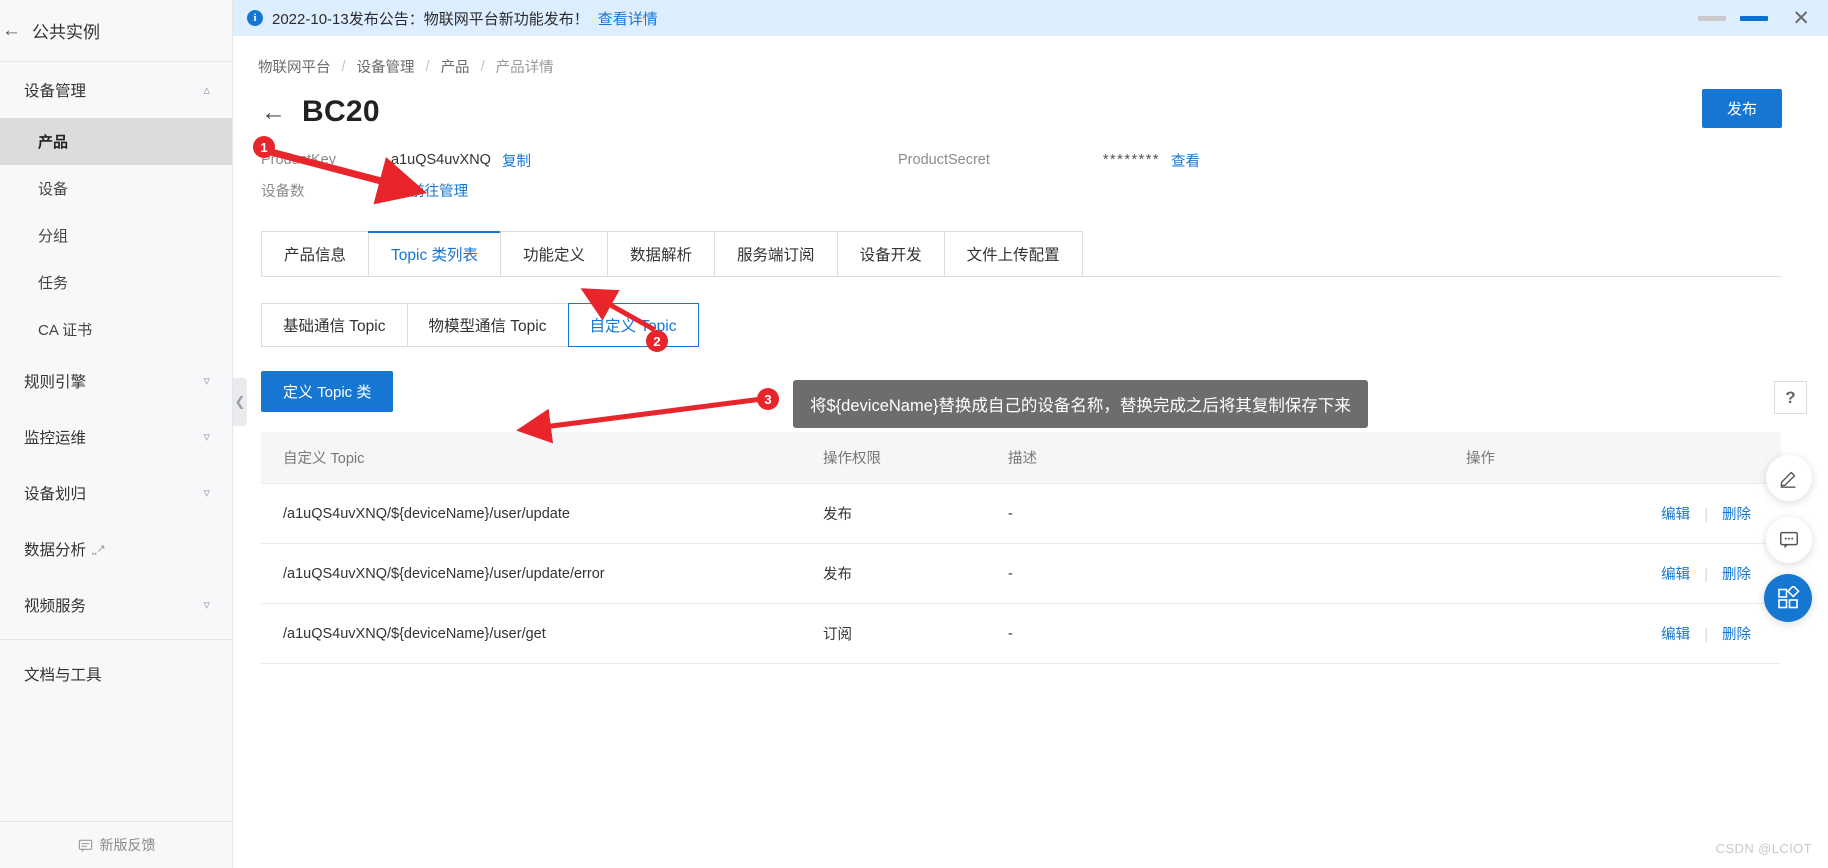  Describe the element at coordinates (116, 329) in the screenshot. I see `sidebar-item-ca-certificate: CA 证书` at that location.